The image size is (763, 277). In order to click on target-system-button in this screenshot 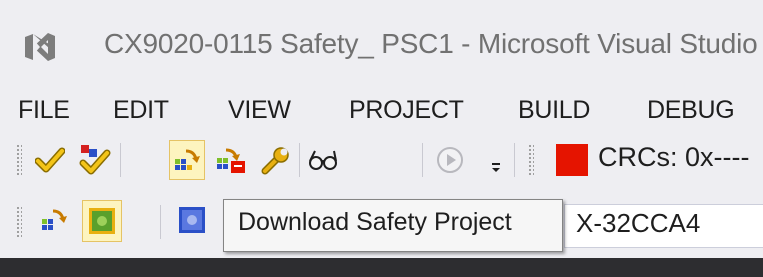, I will do `click(192, 220)`.